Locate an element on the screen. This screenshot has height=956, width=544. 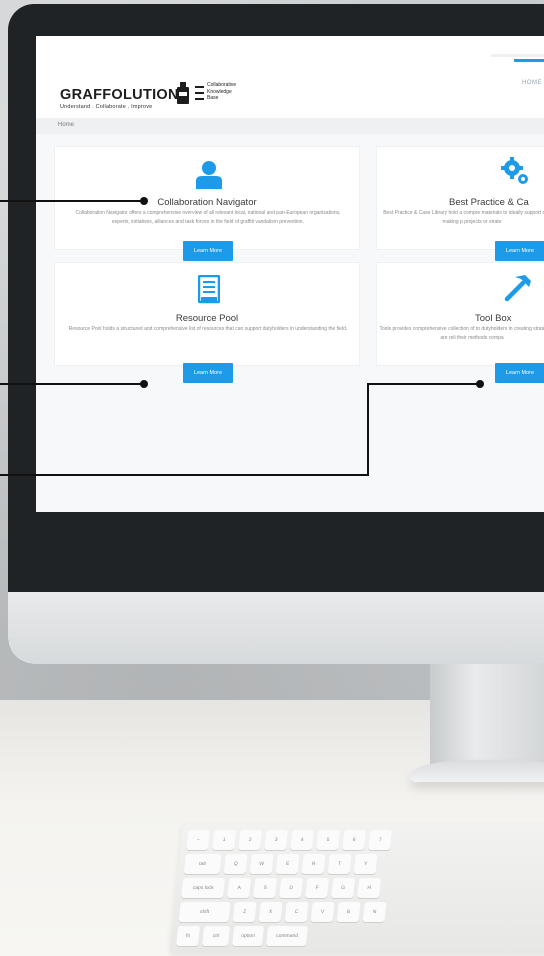
callout-line-toolbox-h2 is located at coordinates (184, 475).